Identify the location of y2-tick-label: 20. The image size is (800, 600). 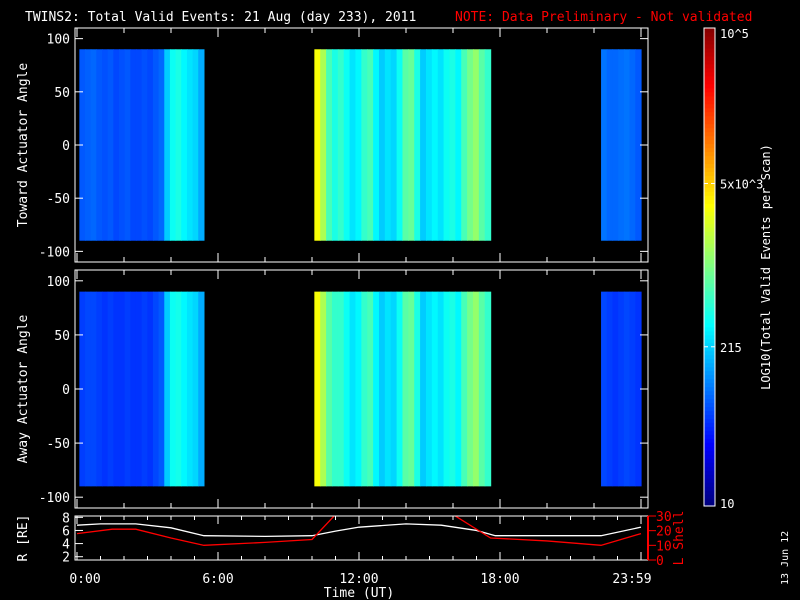
(664, 532).